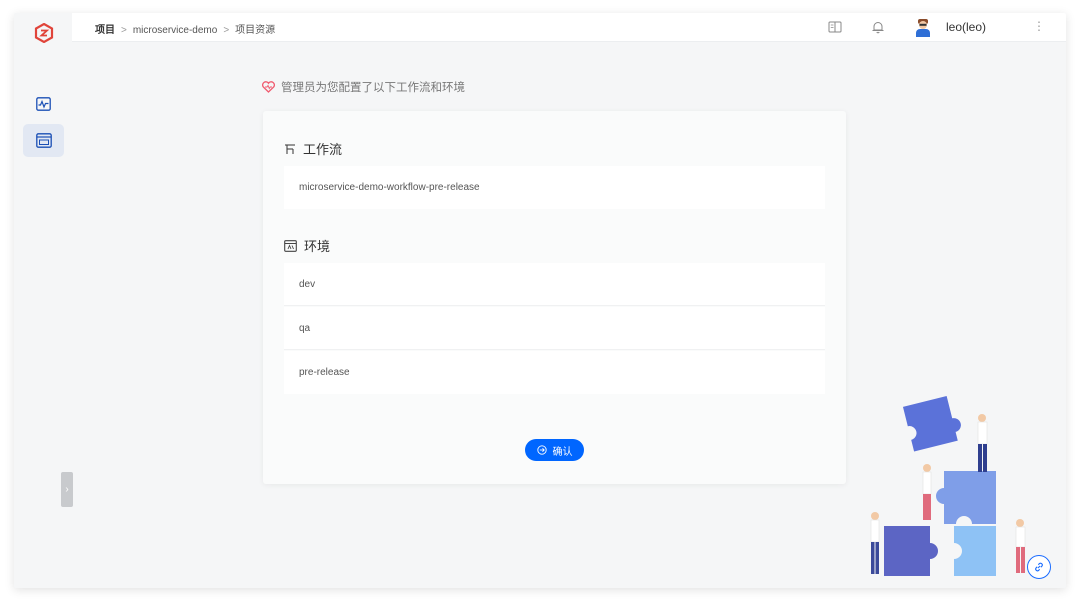 The width and height of the screenshot is (1080, 602). I want to click on env-section-label: 环境, so click(317, 246).